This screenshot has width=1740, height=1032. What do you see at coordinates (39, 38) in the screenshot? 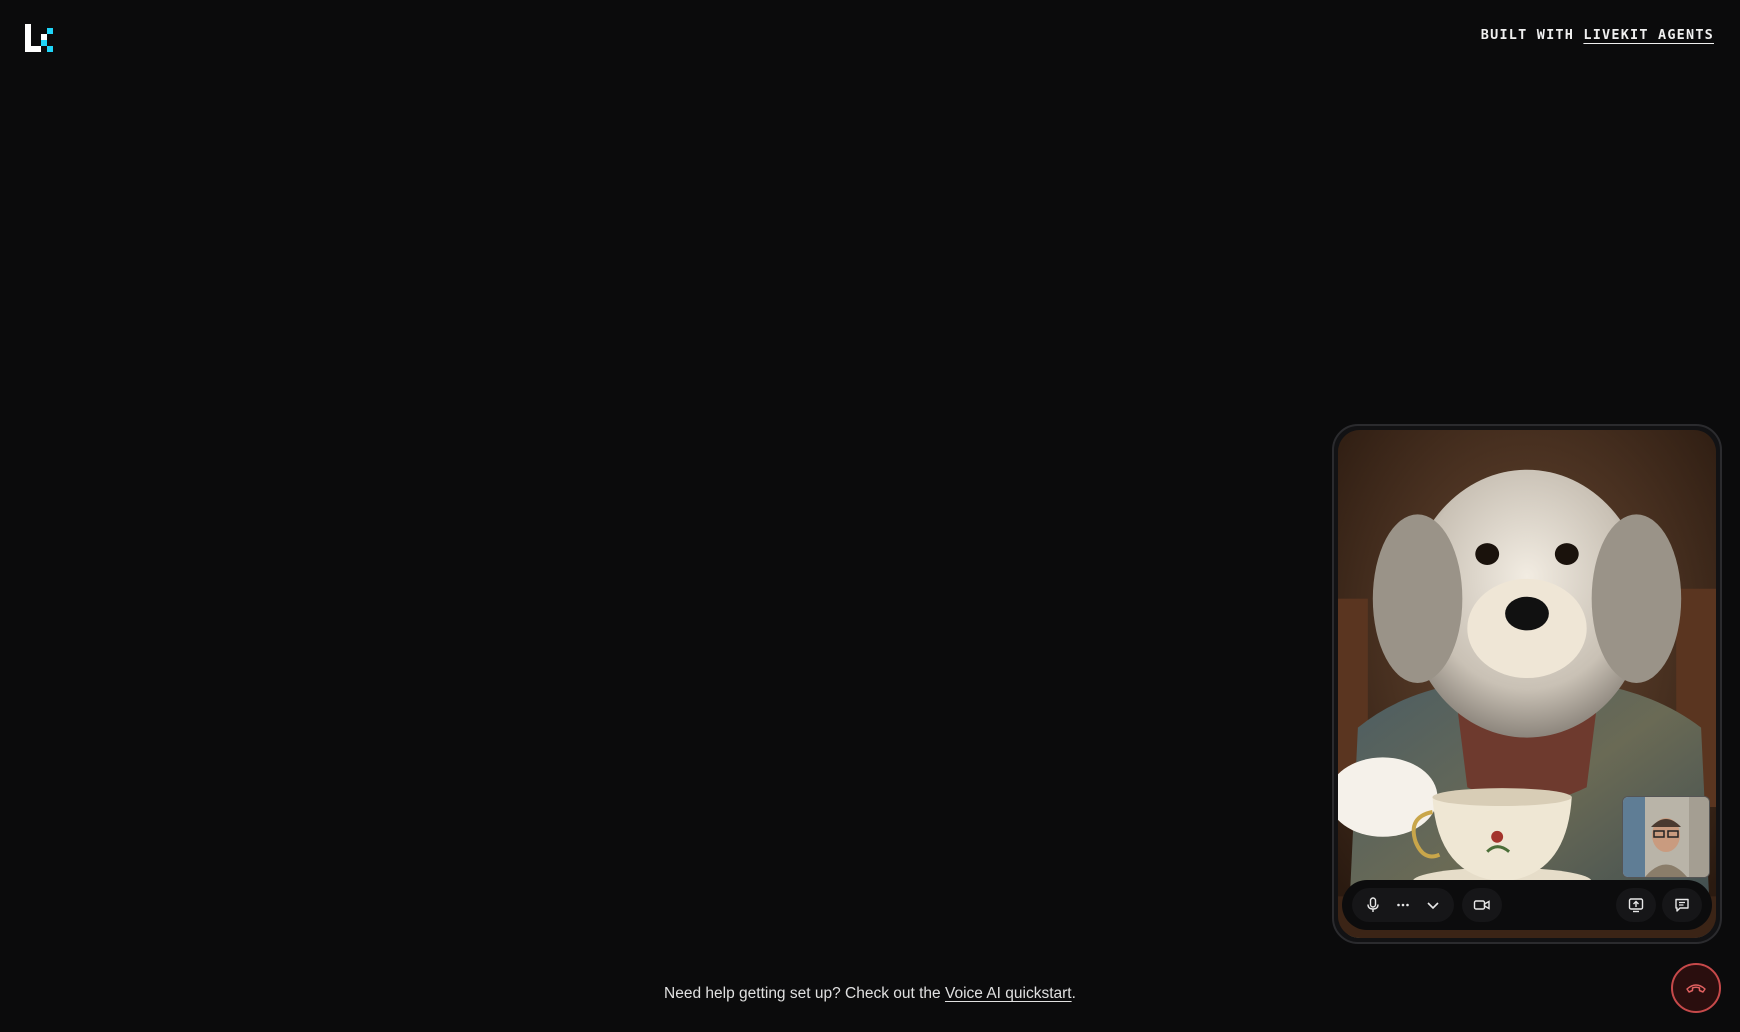
I see `livekit-logo-icon` at bounding box center [39, 38].